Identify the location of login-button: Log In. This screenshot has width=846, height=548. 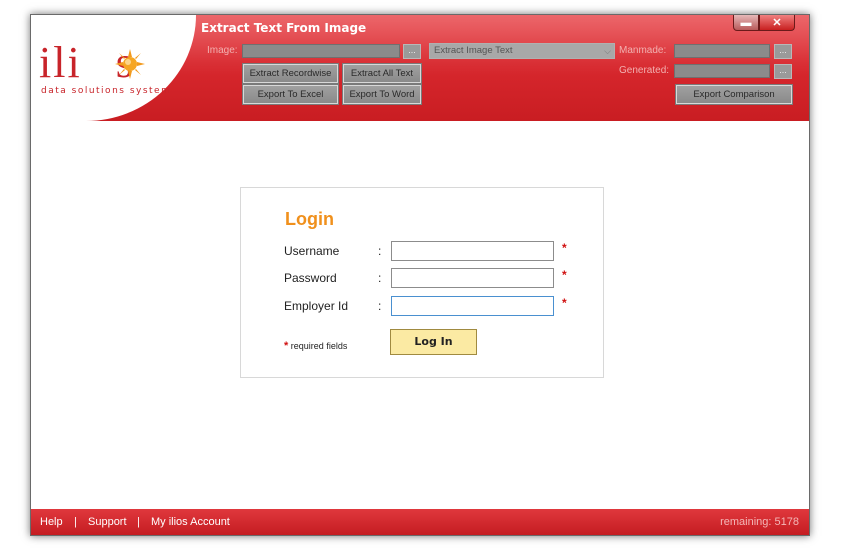
(433, 342).